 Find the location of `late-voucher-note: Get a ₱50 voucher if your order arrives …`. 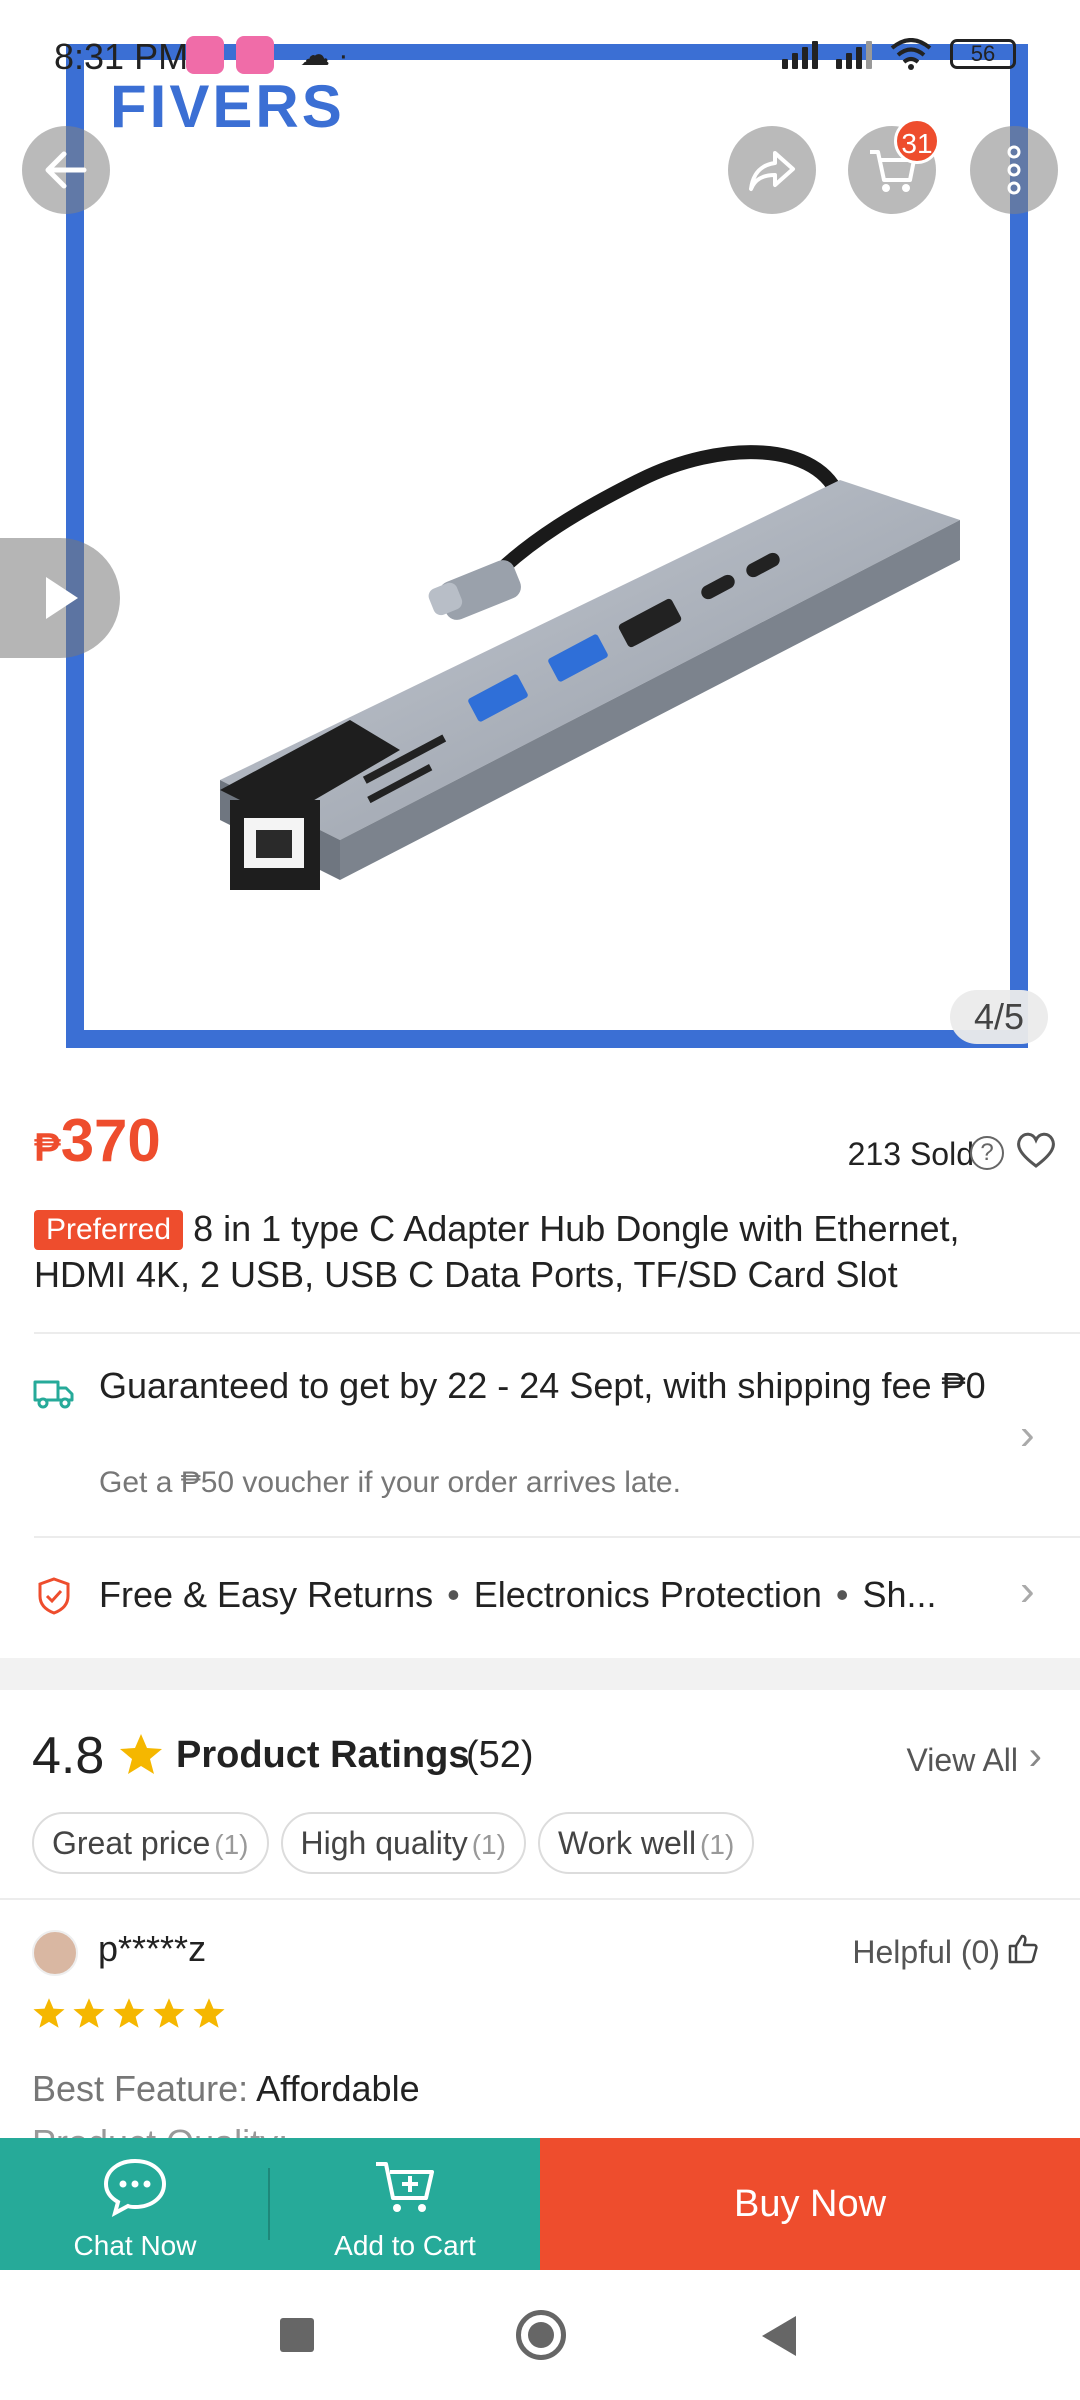

late-voucher-note: Get a ₱50 voucher if your order arrives … is located at coordinates (390, 1482).